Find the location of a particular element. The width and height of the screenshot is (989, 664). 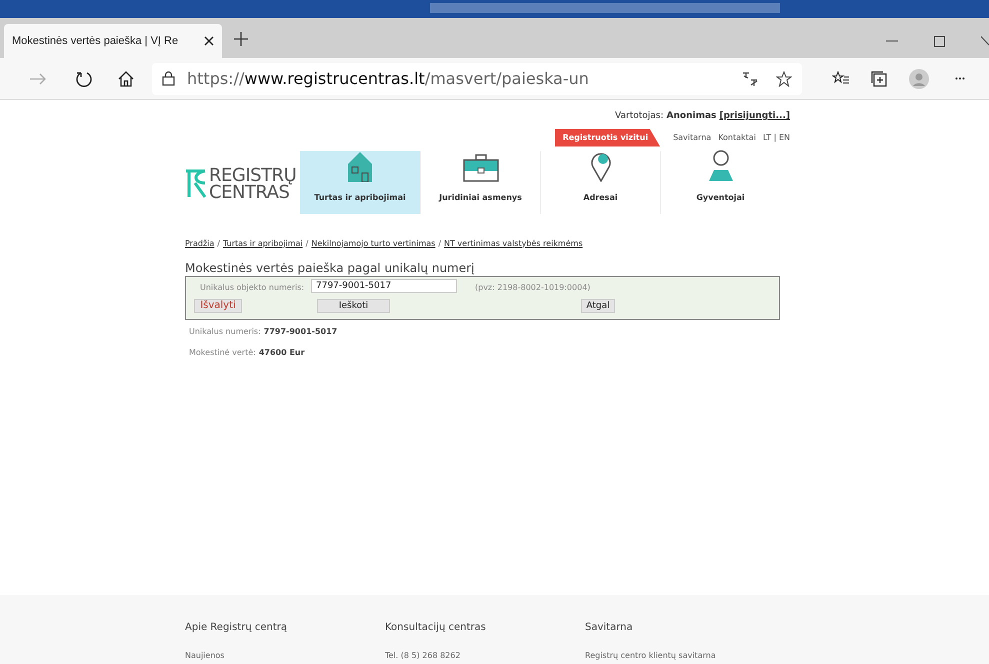

url-text: https://www.registrucentras.lt/masvert/paieska-un is located at coordinates (388, 79).